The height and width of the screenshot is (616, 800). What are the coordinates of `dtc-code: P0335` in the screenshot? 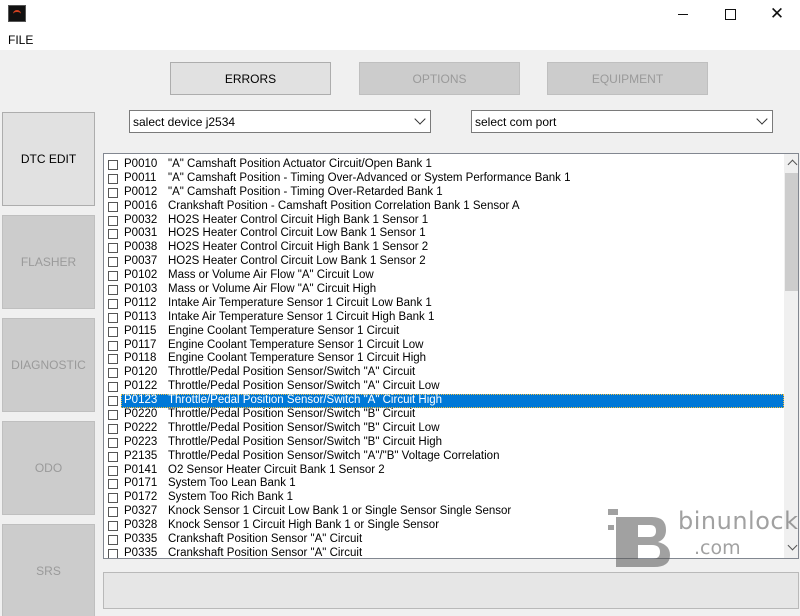 It's located at (141, 552).